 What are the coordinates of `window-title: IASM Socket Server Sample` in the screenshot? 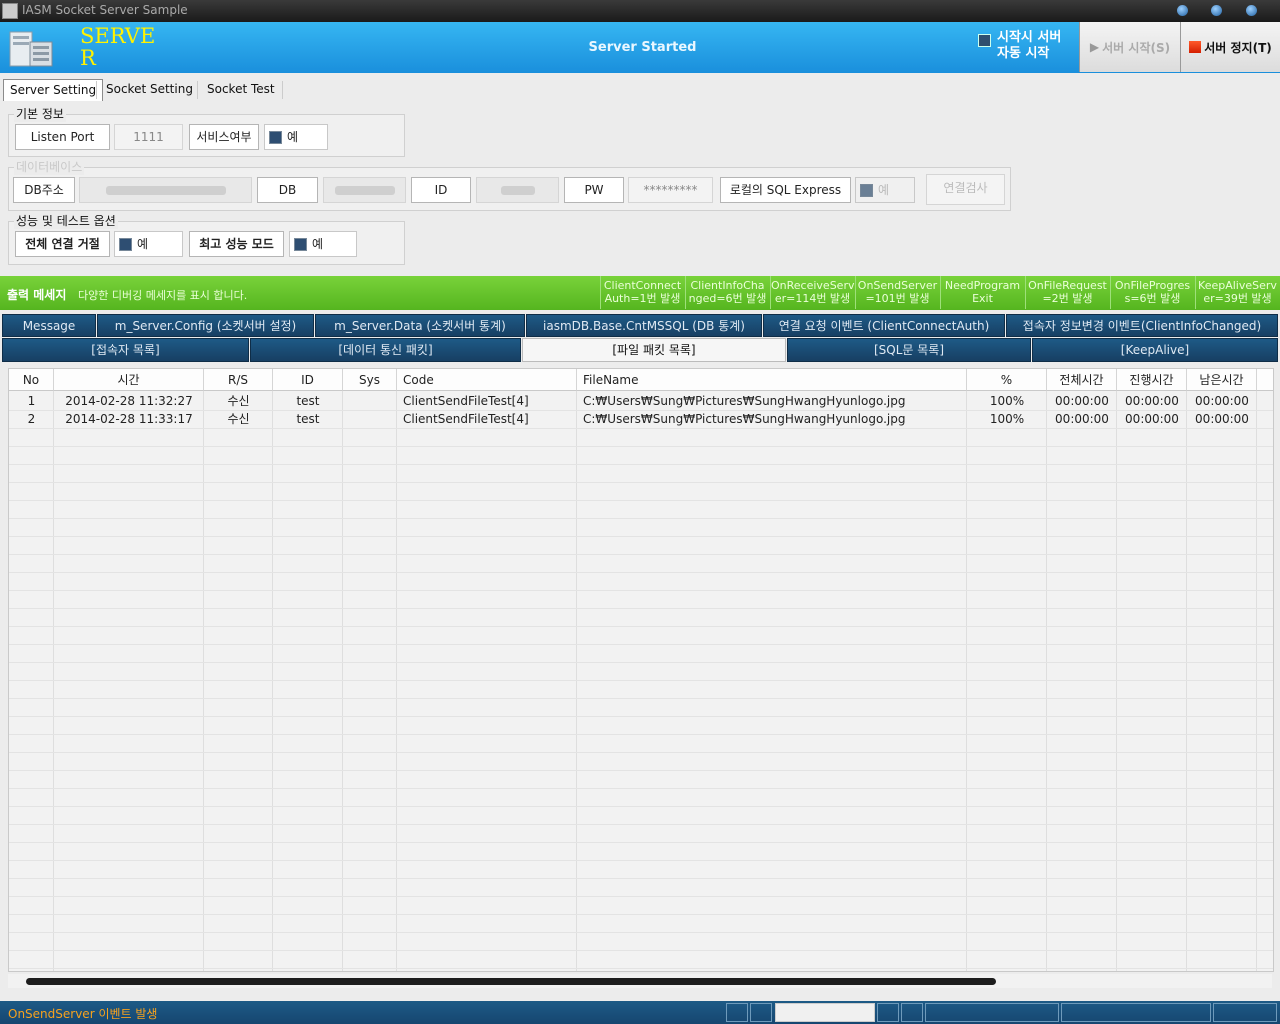 It's located at (105, 10).